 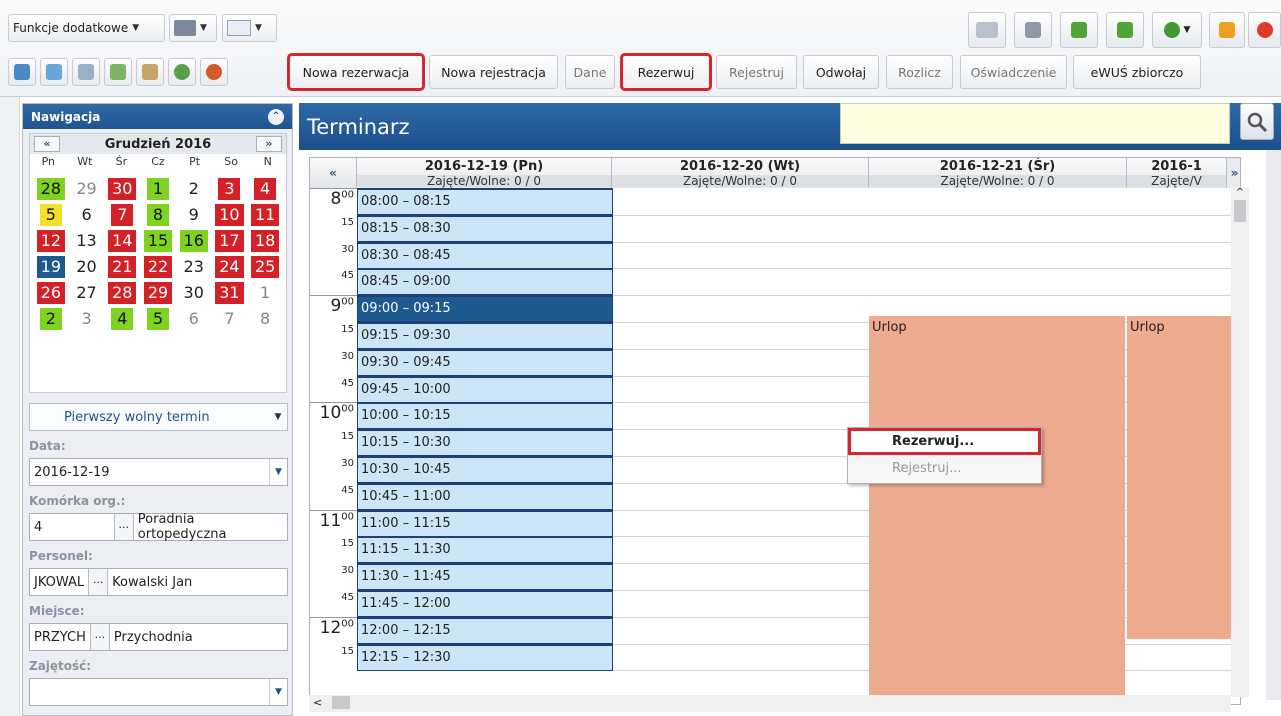 I want to click on list-icon, so click(x=54, y=72).